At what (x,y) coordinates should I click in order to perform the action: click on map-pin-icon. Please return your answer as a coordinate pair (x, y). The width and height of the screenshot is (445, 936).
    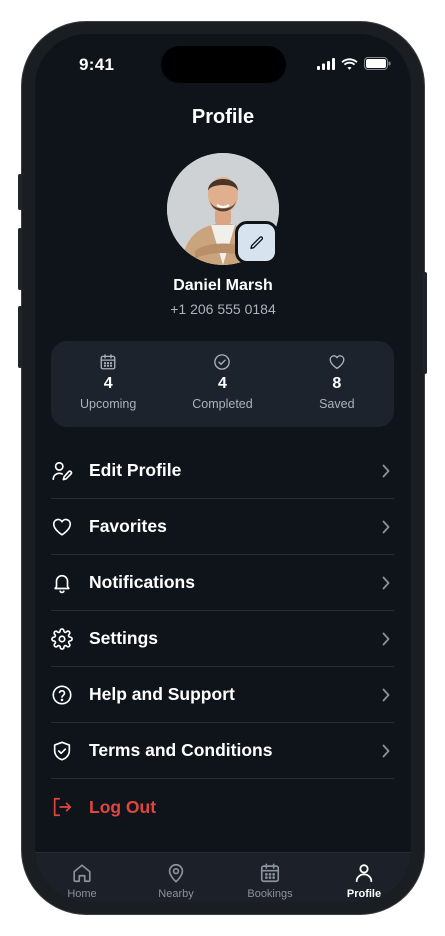
    Looking at the image, I should click on (176, 873).